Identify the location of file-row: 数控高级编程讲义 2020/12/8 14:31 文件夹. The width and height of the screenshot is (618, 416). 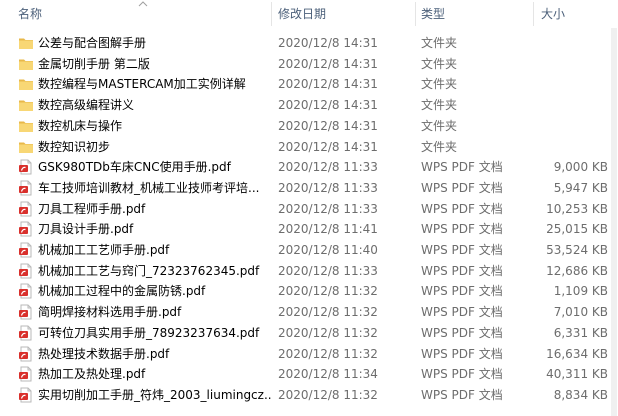
(305, 105).